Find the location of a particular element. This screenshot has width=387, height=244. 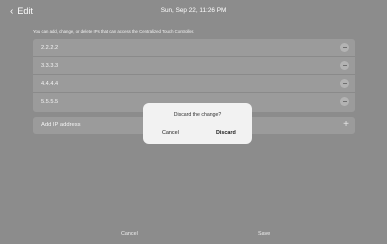

dialog-title: Discard the change? is located at coordinates (197, 115).